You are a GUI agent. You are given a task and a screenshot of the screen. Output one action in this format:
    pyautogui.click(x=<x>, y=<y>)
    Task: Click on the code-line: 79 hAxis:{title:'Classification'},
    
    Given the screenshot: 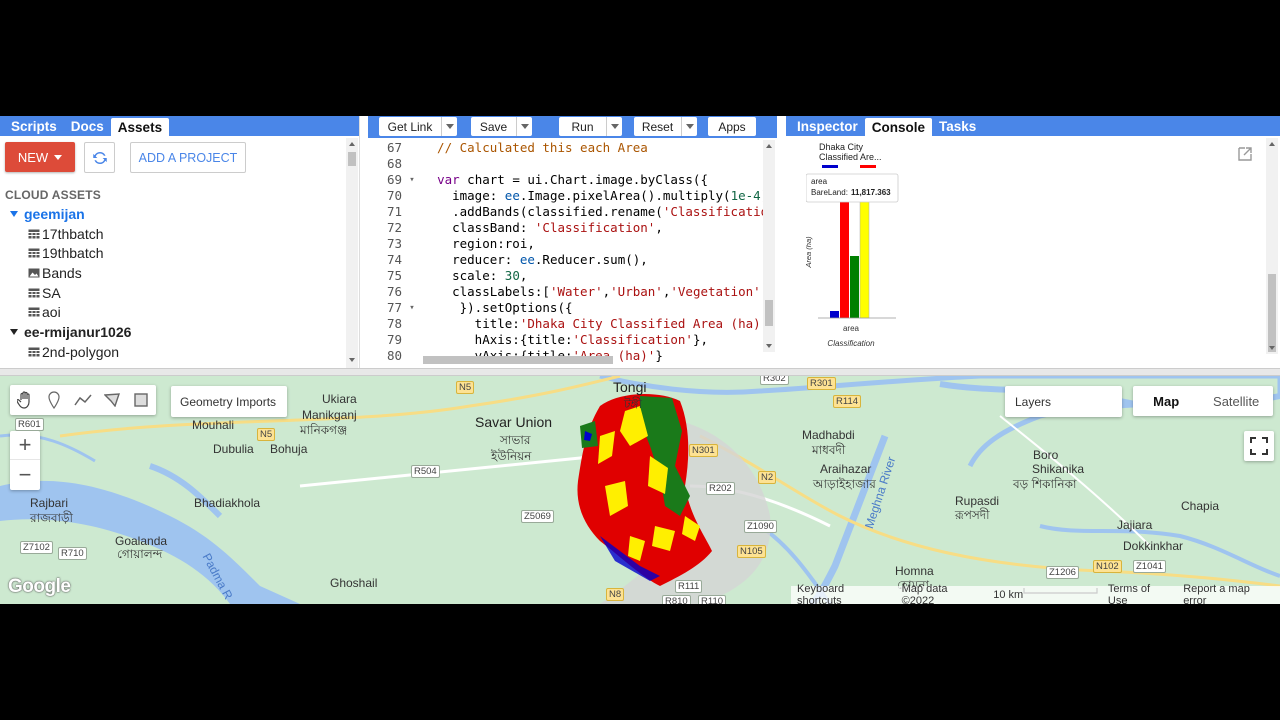 What is the action you would take?
    pyautogui.click(x=565, y=340)
    